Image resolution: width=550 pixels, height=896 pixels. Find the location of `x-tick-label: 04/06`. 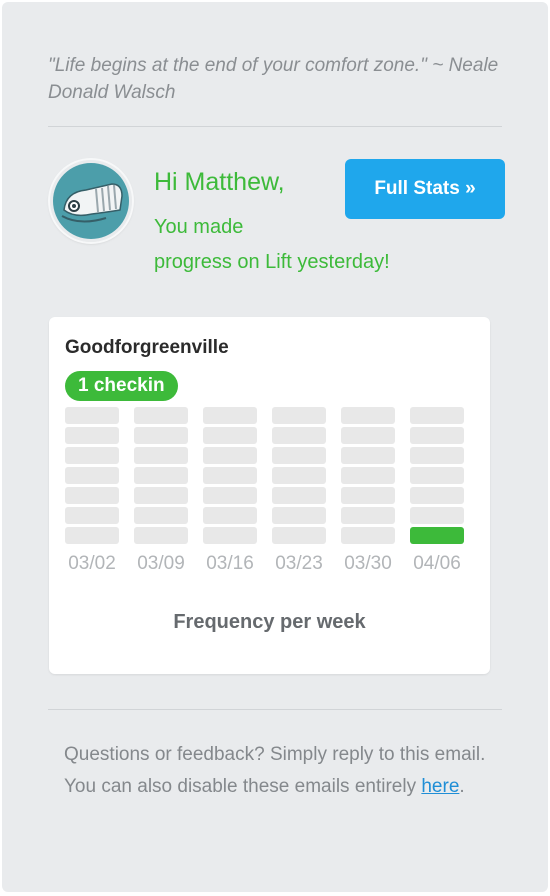

x-tick-label: 04/06 is located at coordinates (437, 563).